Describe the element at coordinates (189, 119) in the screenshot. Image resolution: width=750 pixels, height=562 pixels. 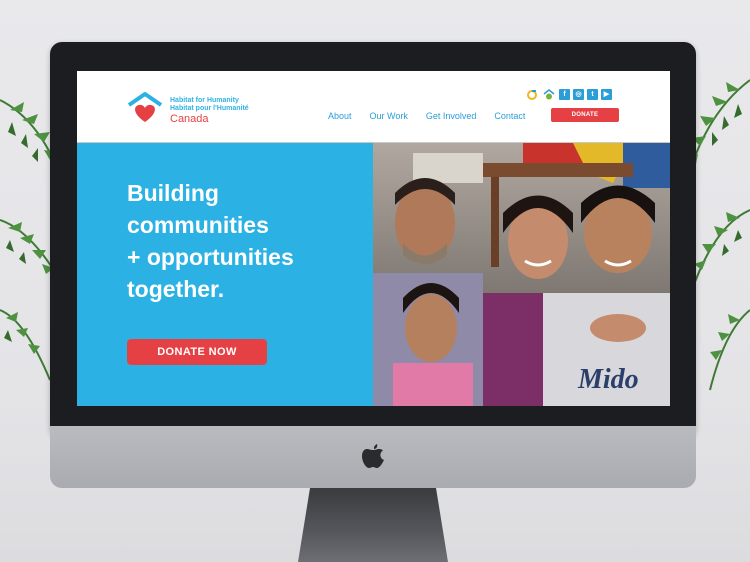
I see `org-country: Canada` at that location.